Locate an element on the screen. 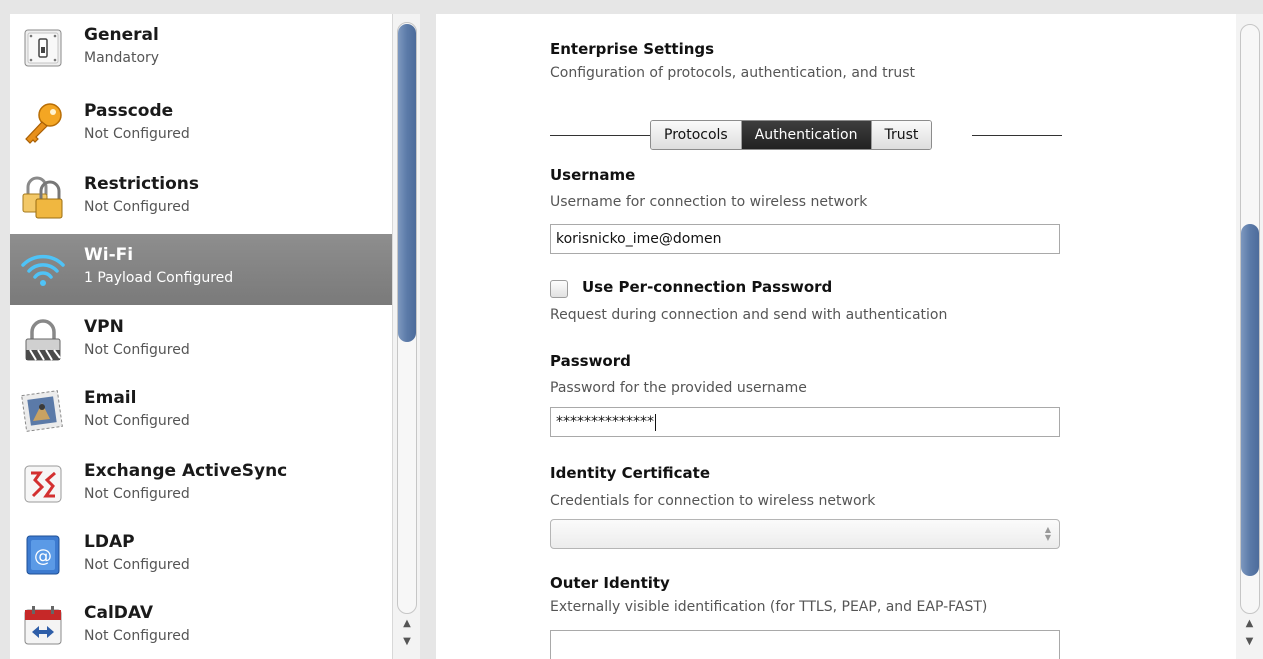  sidebar-item-title: Restrictions is located at coordinates (142, 184).